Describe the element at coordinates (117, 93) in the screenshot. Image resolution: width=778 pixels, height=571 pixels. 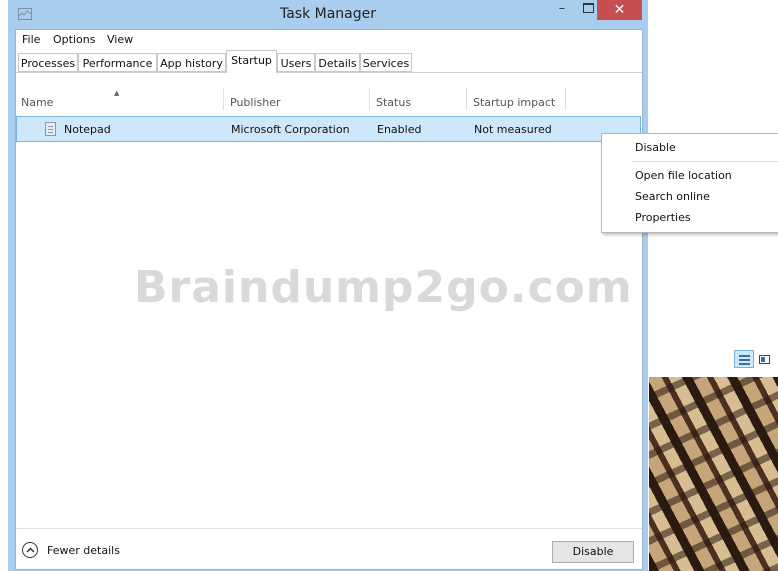
I see `sort-ascending-icon: ▲` at that location.